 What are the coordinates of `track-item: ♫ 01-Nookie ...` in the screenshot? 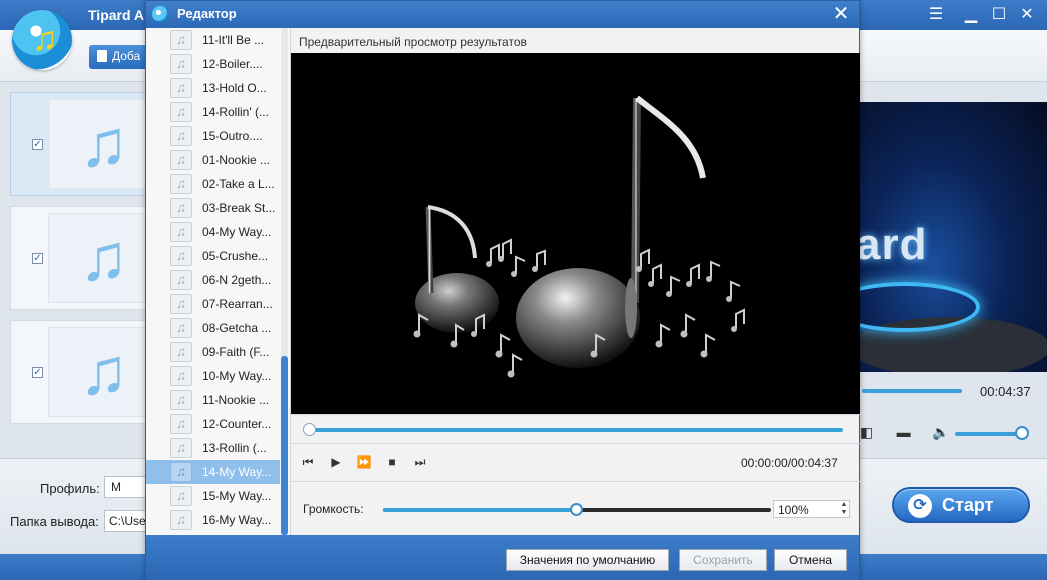 It's located at (213, 160).